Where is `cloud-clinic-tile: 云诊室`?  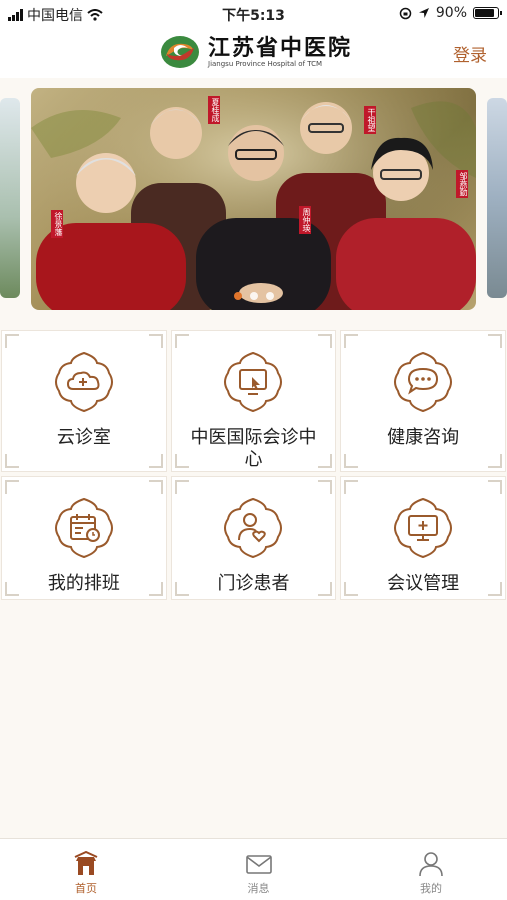 cloud-clinic-tile: 云诊室 is located at coordinates (84, 401).